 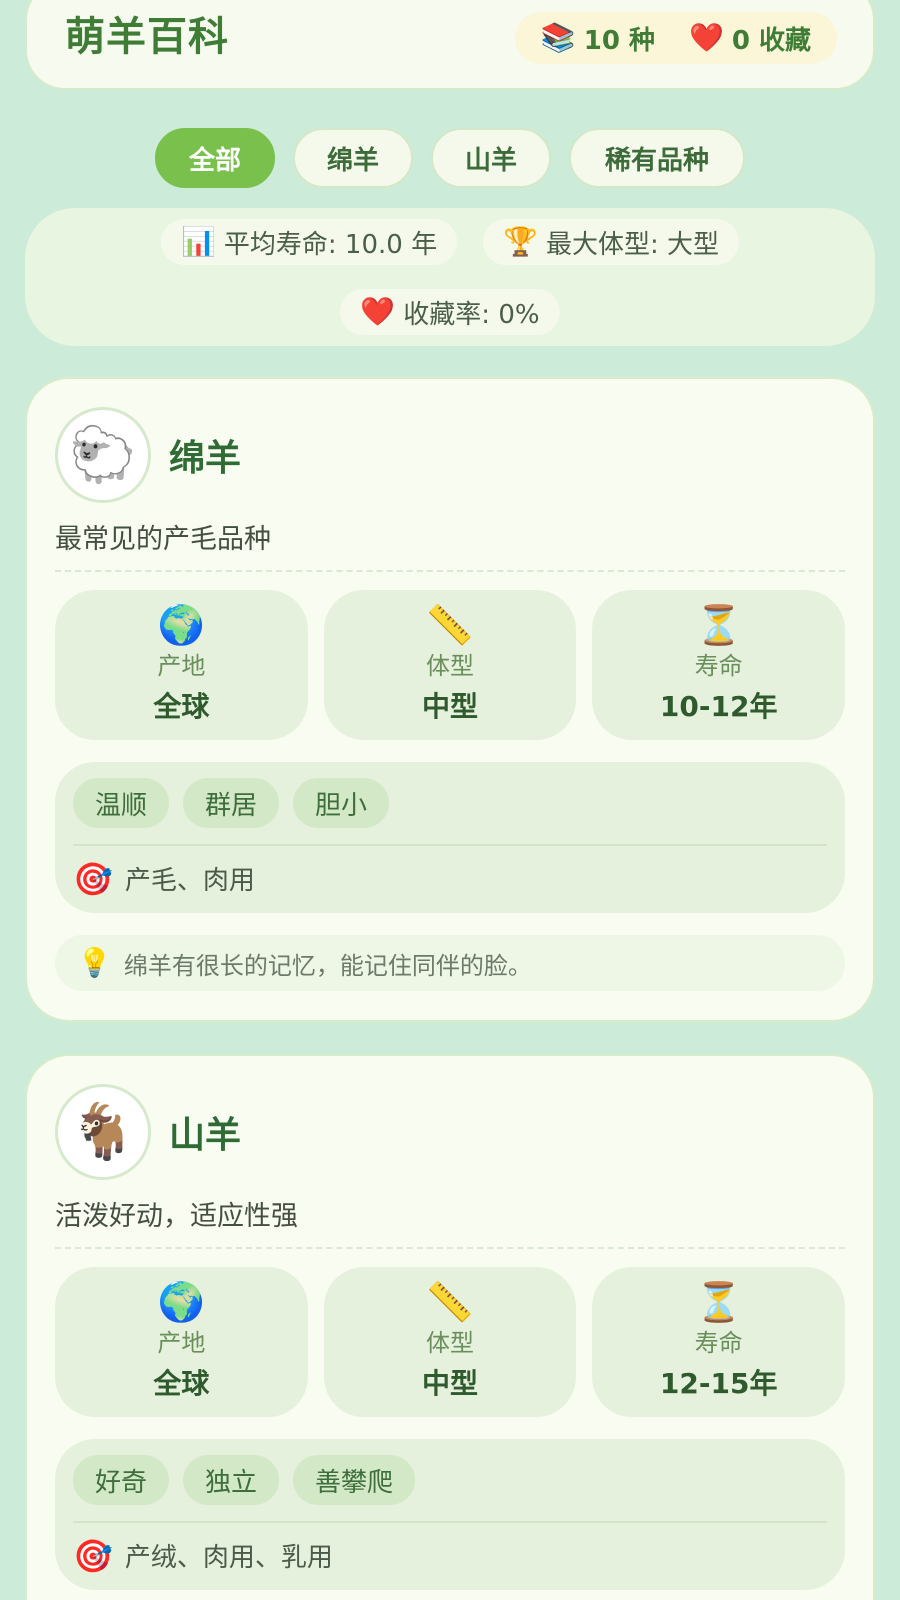 What do you see at coordinates (147, 37) in the screenshot?
I see `app-title: 萌羊百科` at bounding box center [147, 37].